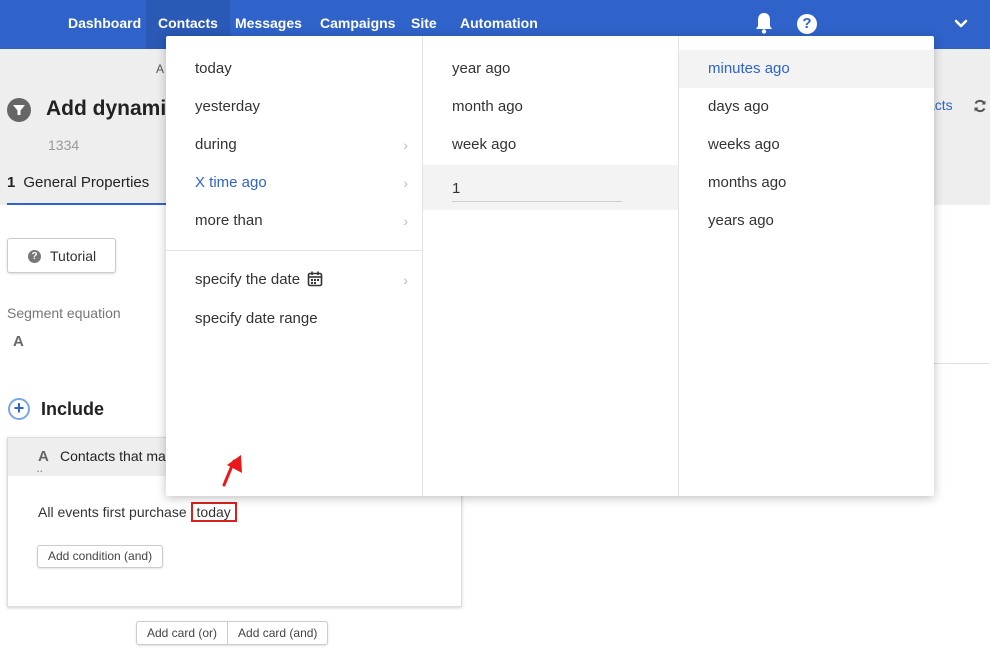 This screenshot has width=990, height=657. Describe the element at coordinates (806, 221) in the screenshot. I see `menu-item-years-ago: years ago` at that location.